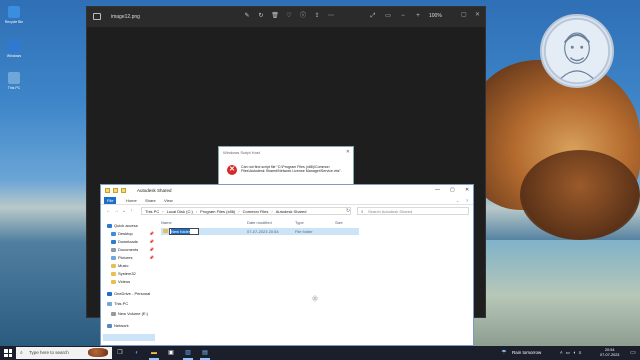 The width and height of the screenshot is (640, 360). I want to click on search-highlight-icon, so click(98, 352).